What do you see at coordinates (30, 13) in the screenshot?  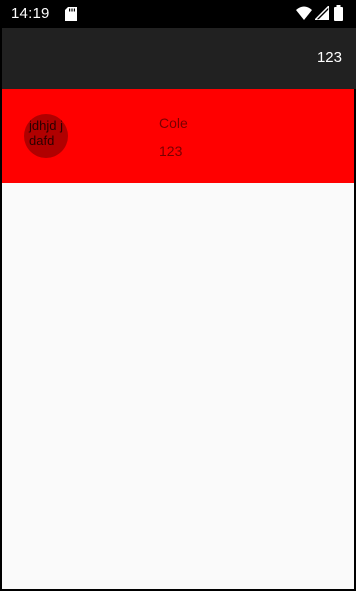 I see `status-time: 14:19` at bounding box center [30, 13].